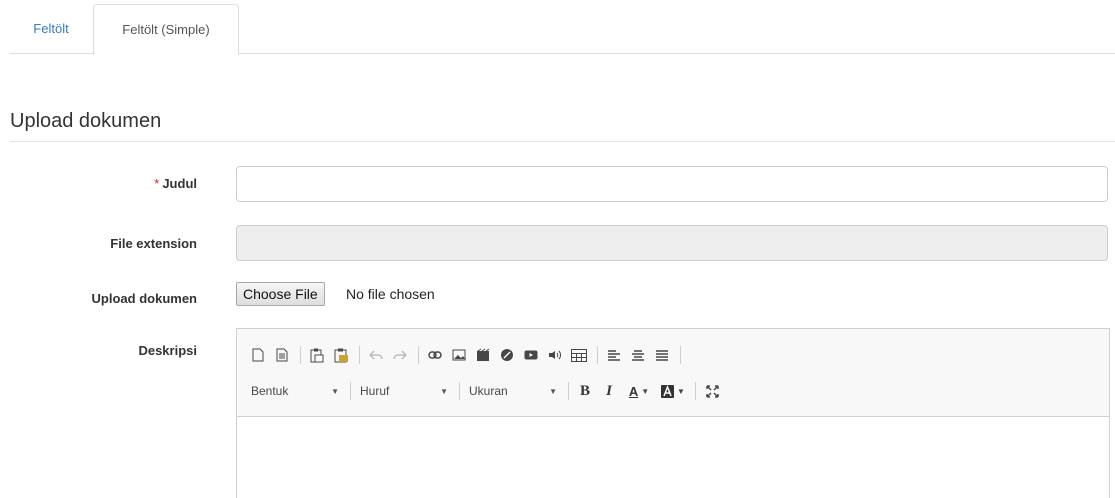 This screenshot has height=498, width=1115. I want to click on new-page-icon, so click(258, 355).